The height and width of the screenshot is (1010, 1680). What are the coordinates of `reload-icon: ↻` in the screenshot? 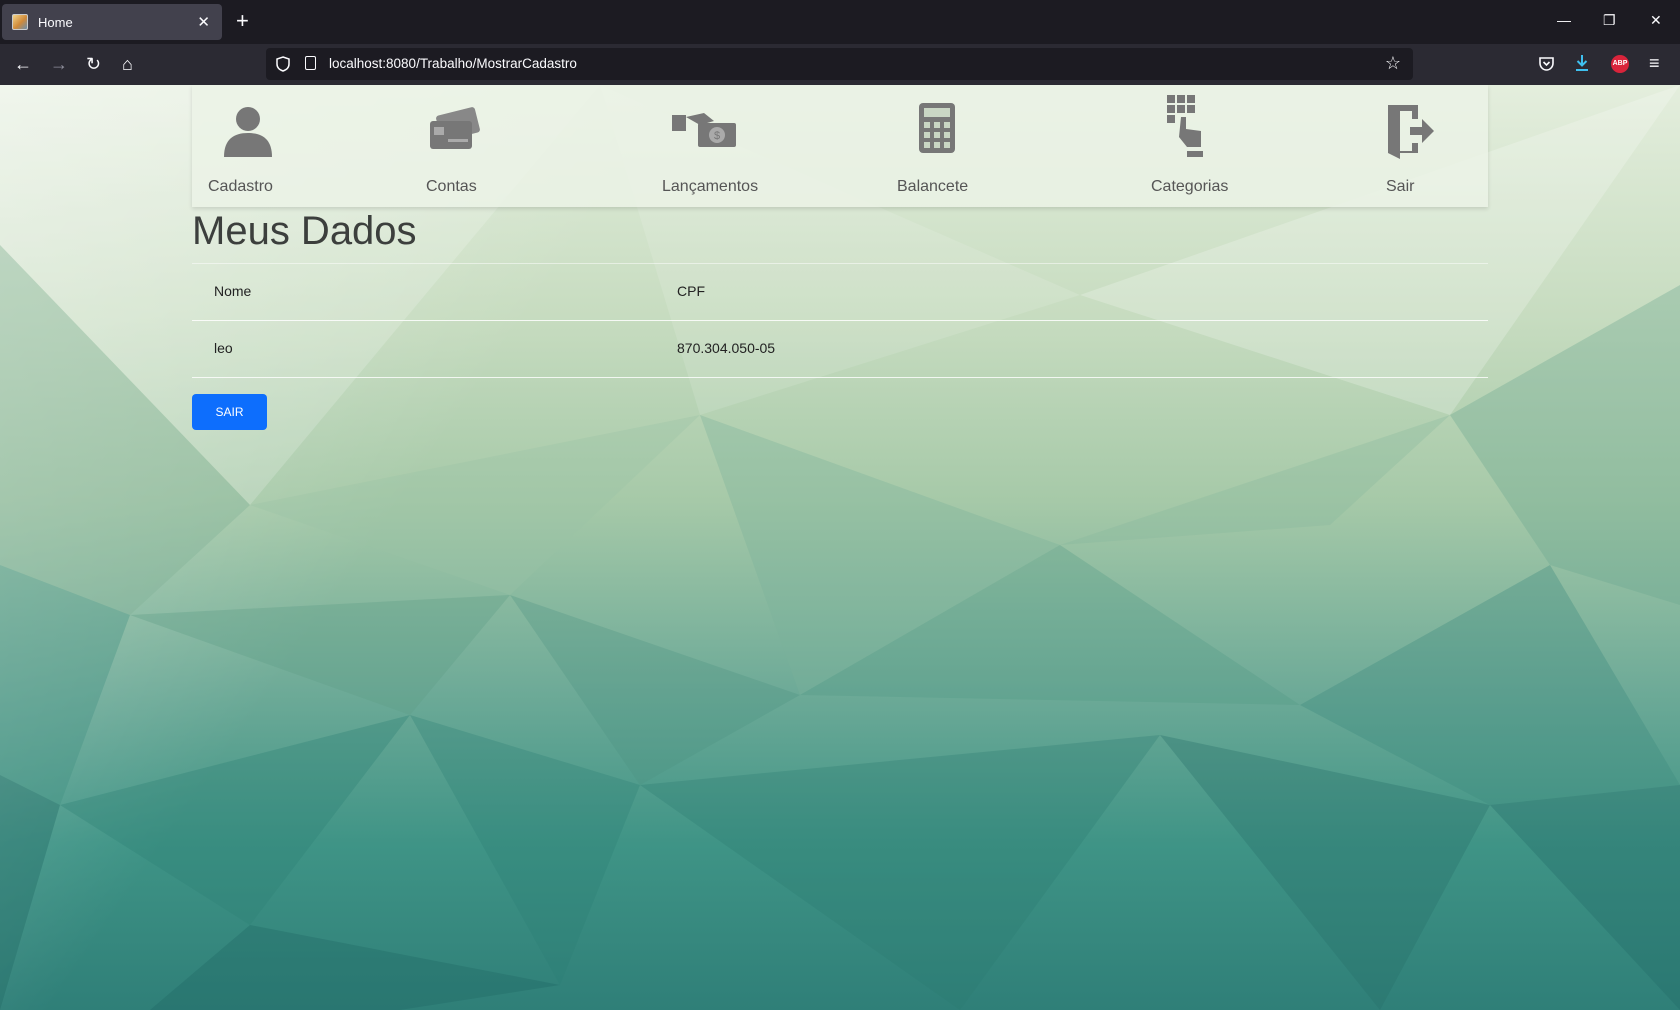 It's located at (93, 64).